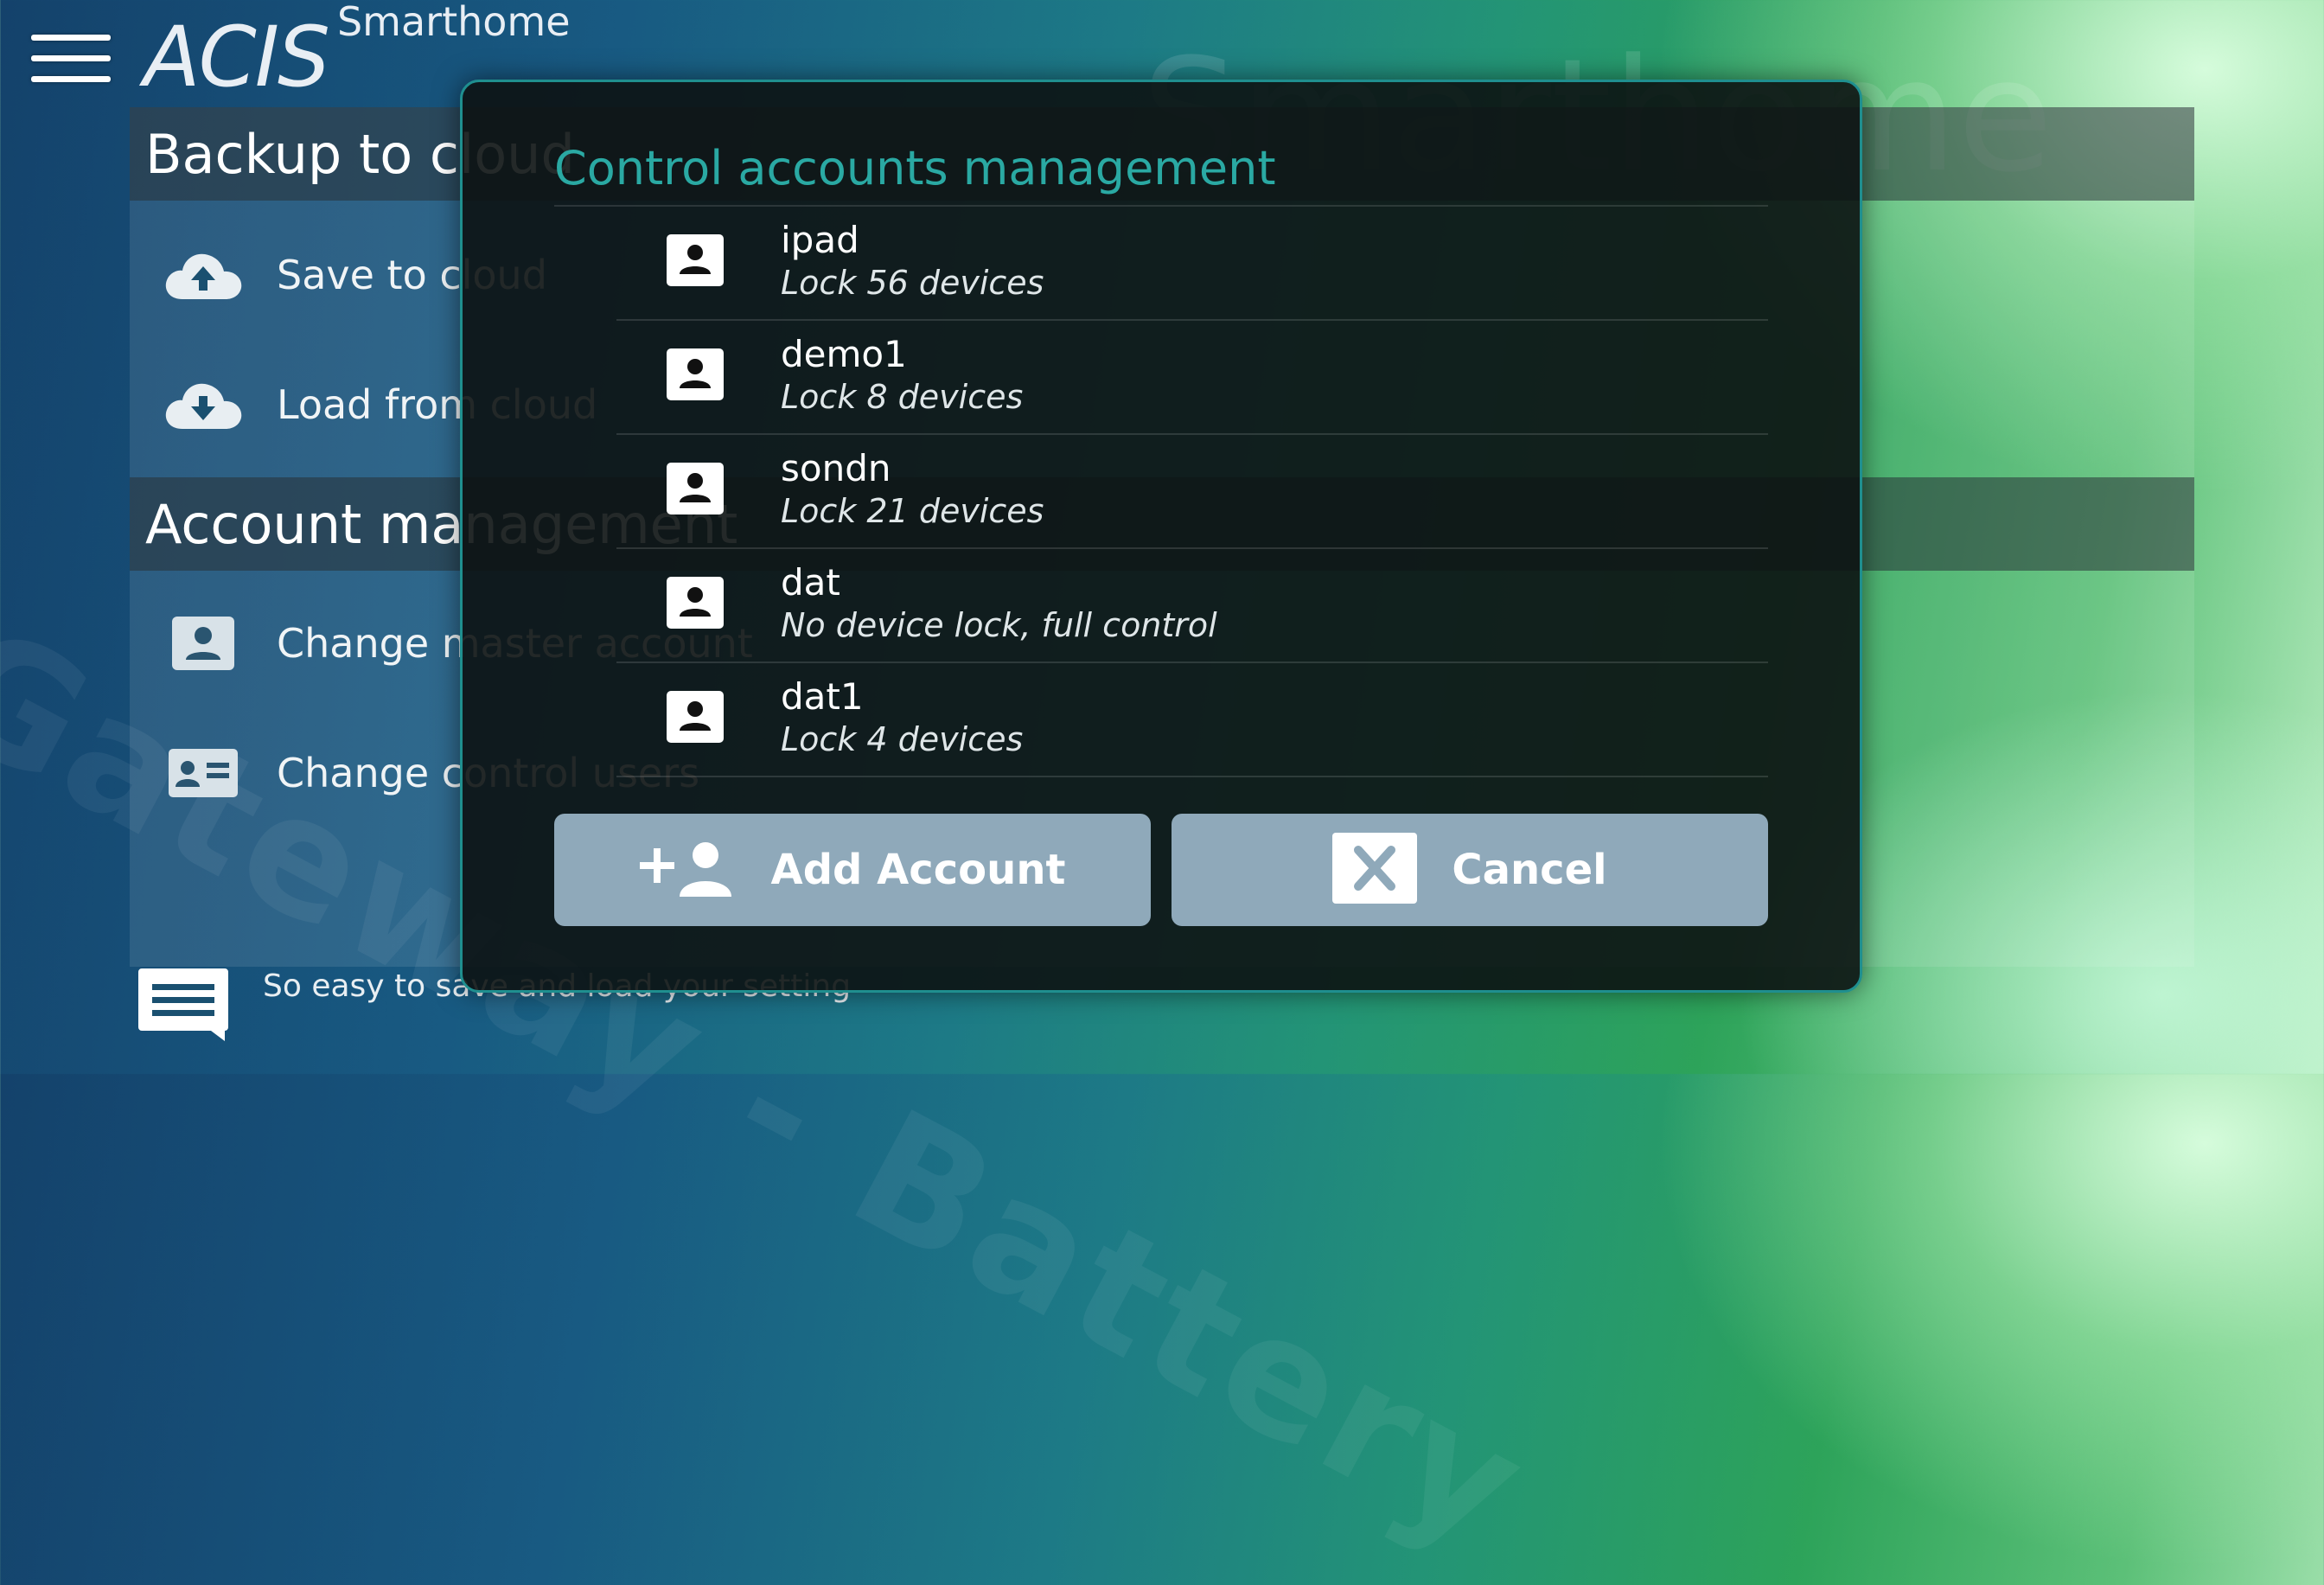  I want to click on account-description: No device lock, full control, so click(999, 625).